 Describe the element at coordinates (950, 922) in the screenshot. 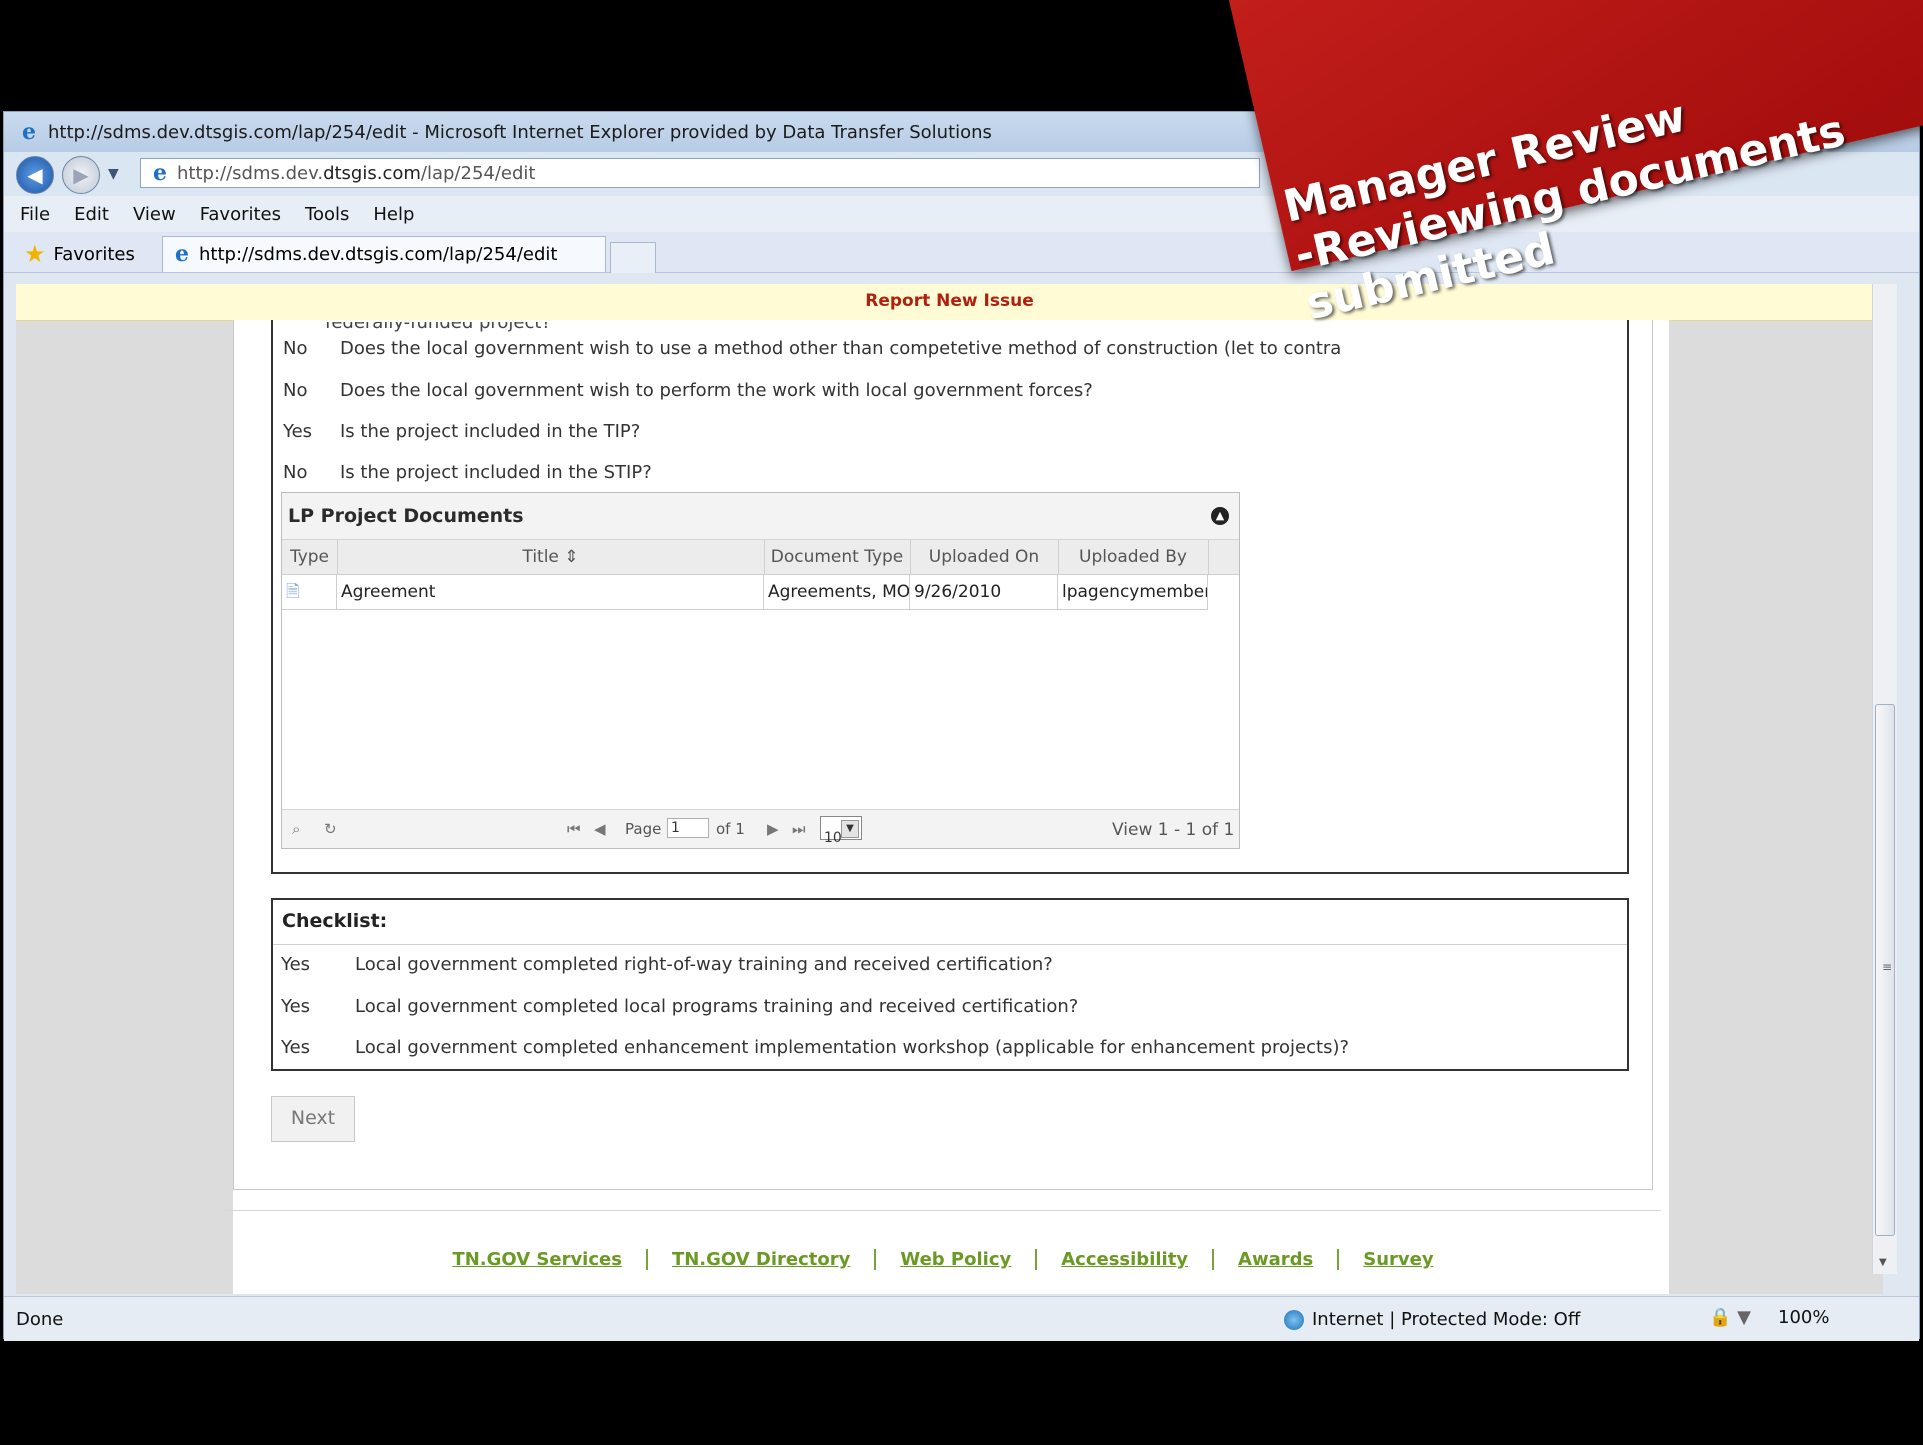

I see `checklist-title: Checklist:` at that location.